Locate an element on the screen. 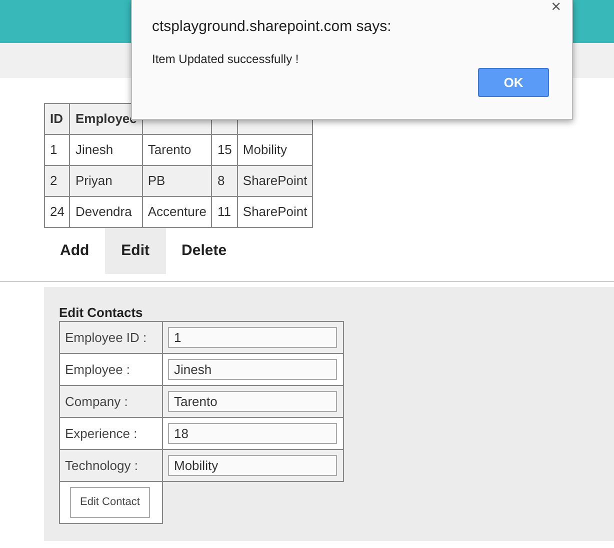 Image resolution: width=614 pixels, height=548 pixels. input-field: 18 is located at coordinates (252, 433).